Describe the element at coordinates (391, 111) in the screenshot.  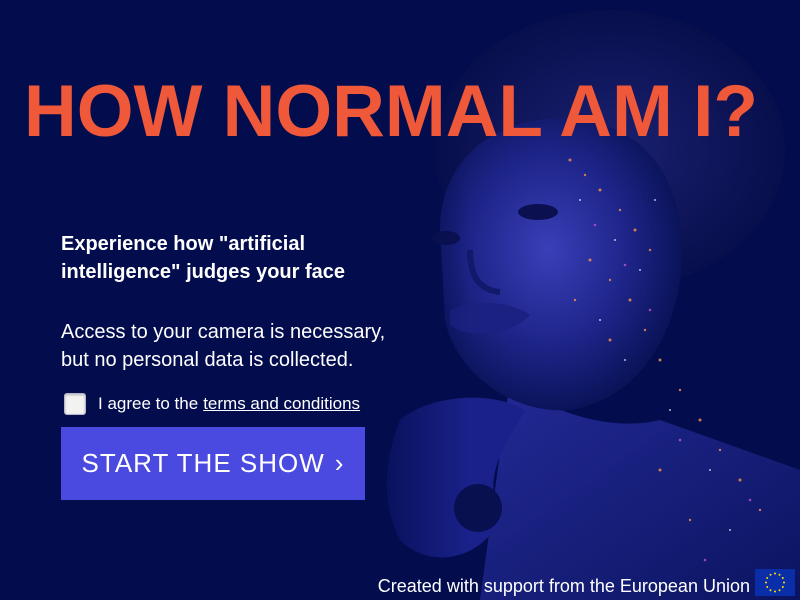
I see `page-title: HOW NORMAL AM I?` at that location.